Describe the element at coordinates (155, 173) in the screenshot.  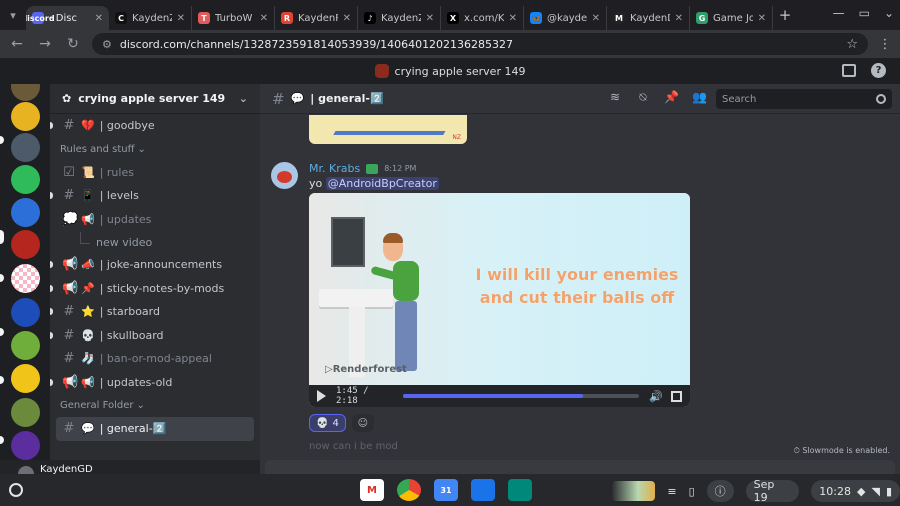
I see `channel-item: ☑ 📜 | rules` at that location.